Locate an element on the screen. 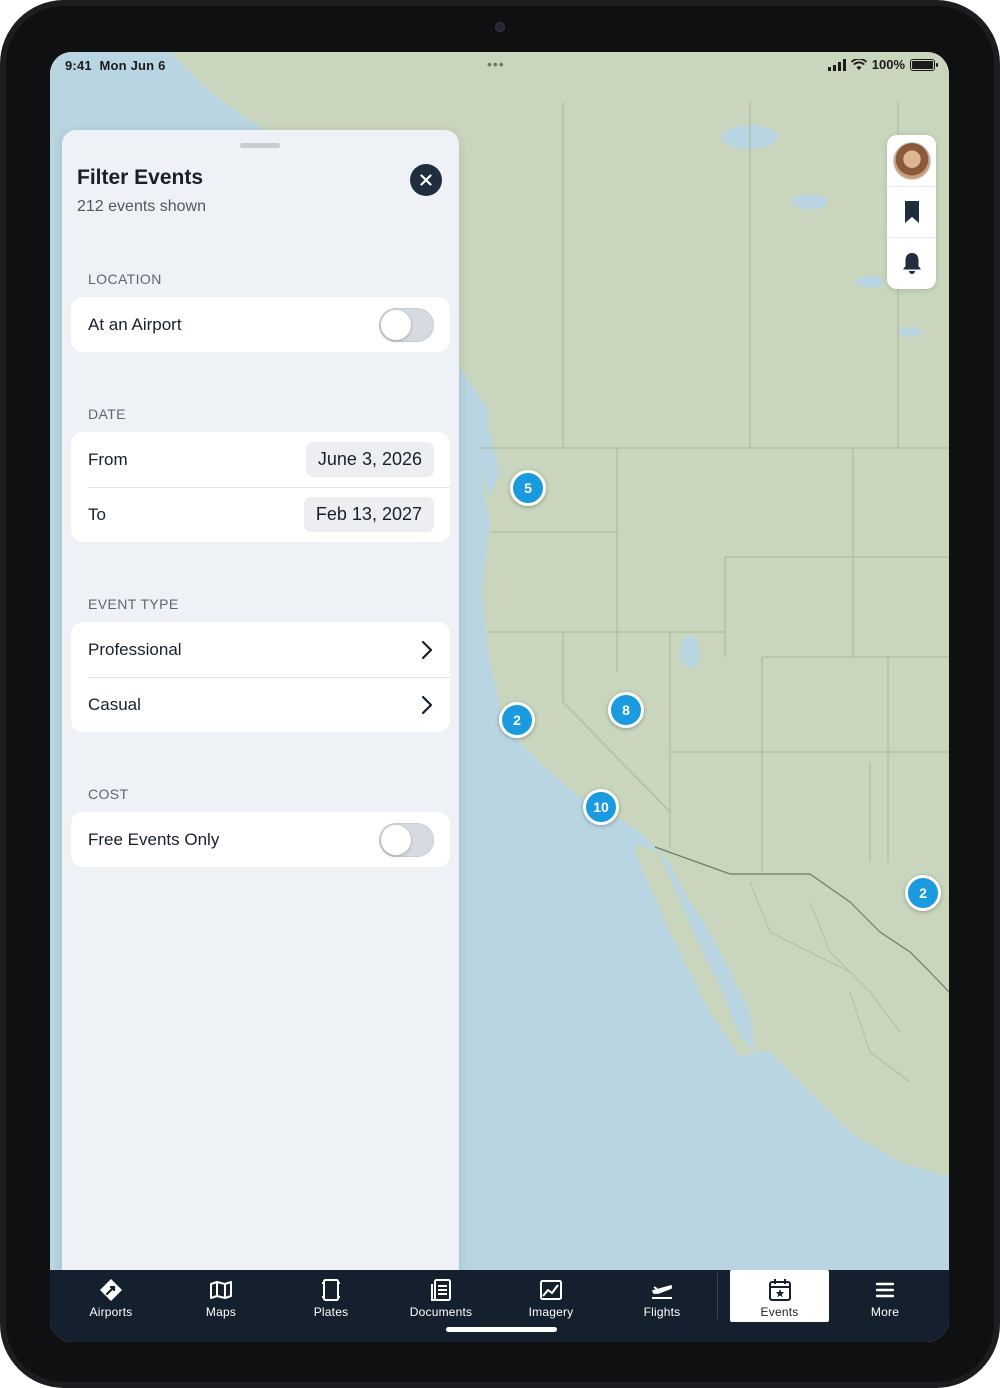 Image resolution: width=1000 pixels, height=1388 pixels. map-toolbar is located at coordinates (911, 212).